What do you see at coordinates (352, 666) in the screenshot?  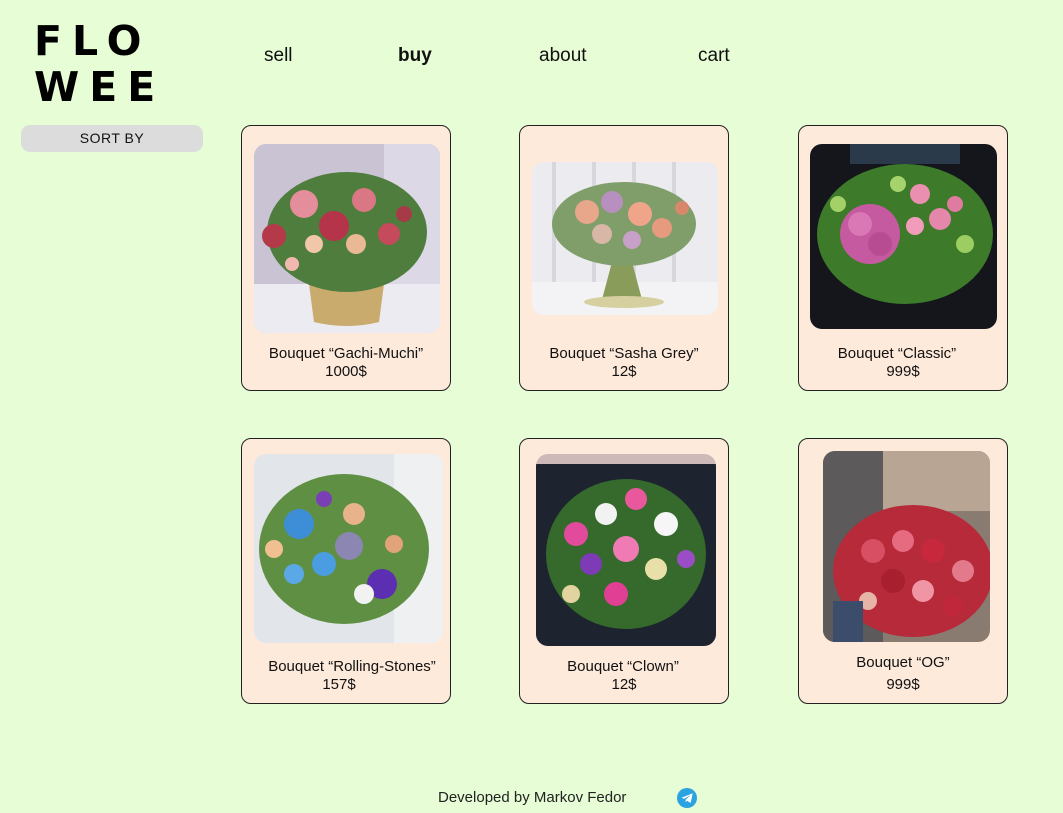 I see `product-name: Bouquet “Rolling-Stones”` at bounding box center [352, 666].